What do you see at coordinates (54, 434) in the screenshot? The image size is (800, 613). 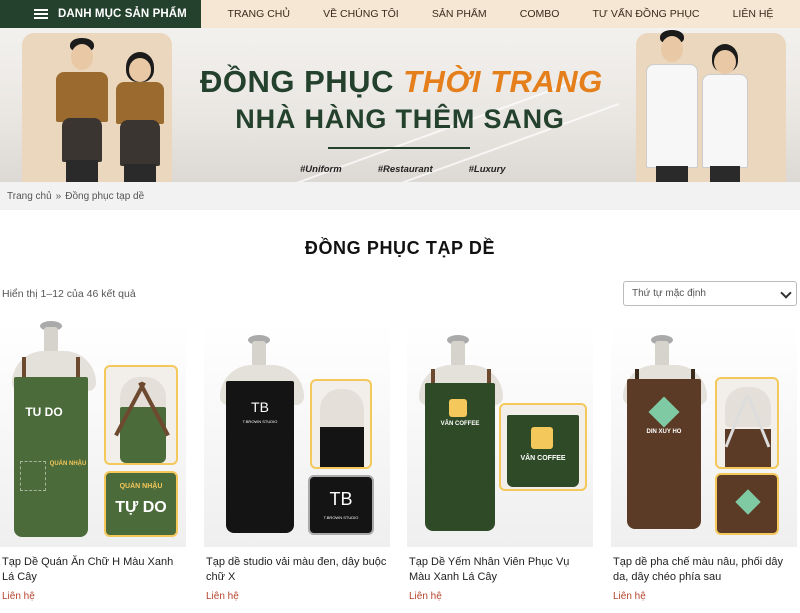 I see `mannequin: TU DO QUÁN NHẬU` at bounding box center [54, 434].